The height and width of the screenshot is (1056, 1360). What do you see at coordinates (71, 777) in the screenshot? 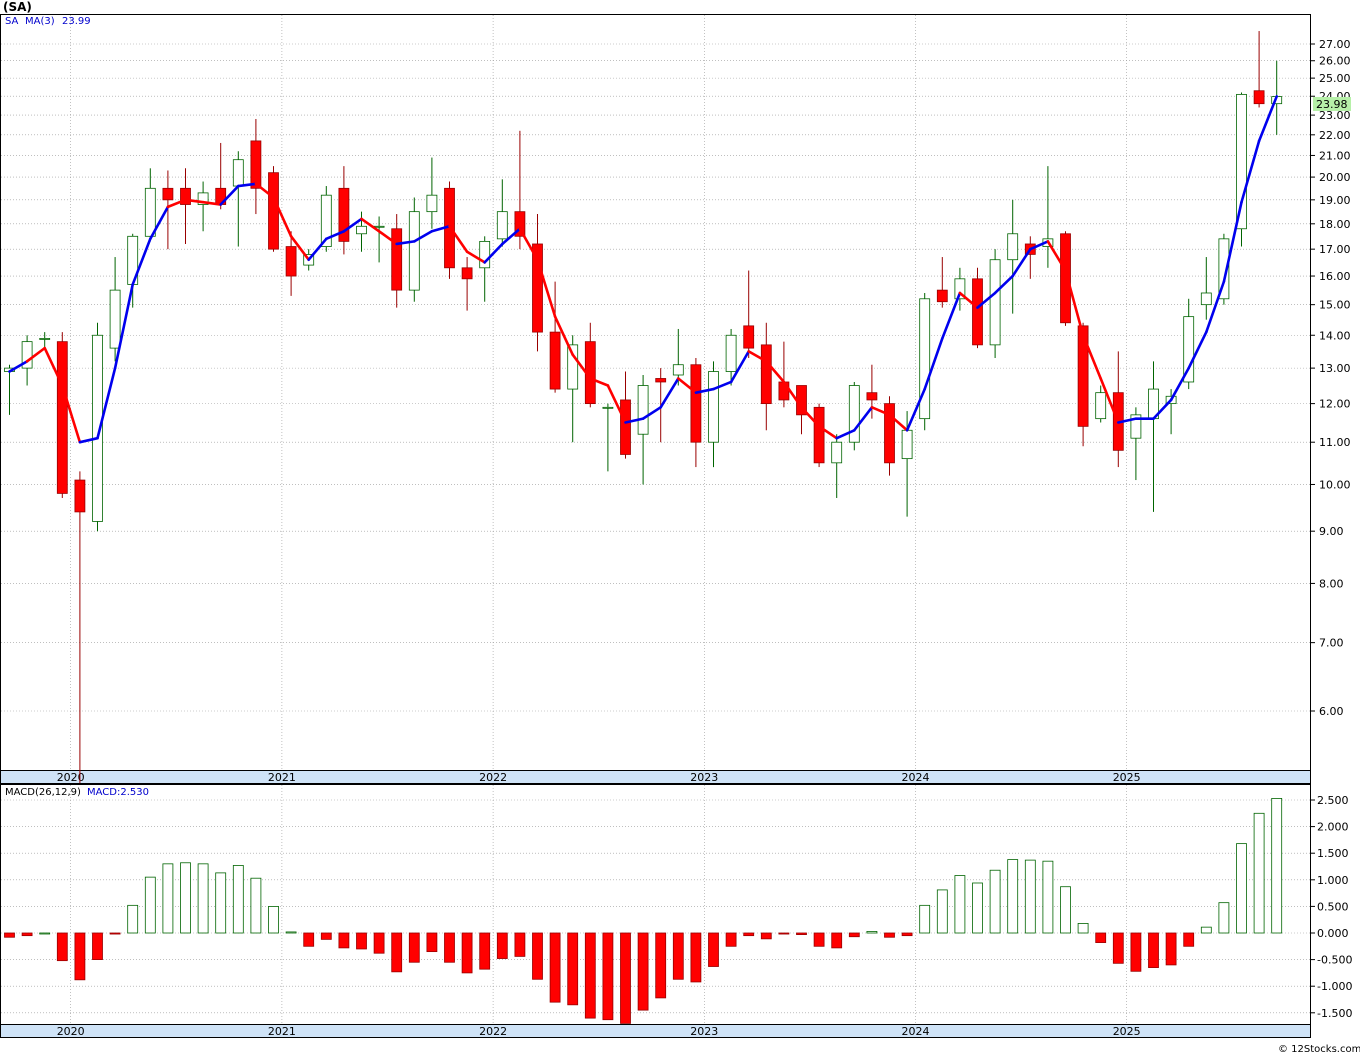
I see `price-year-label: 2020` at bounding box center [71, 777].